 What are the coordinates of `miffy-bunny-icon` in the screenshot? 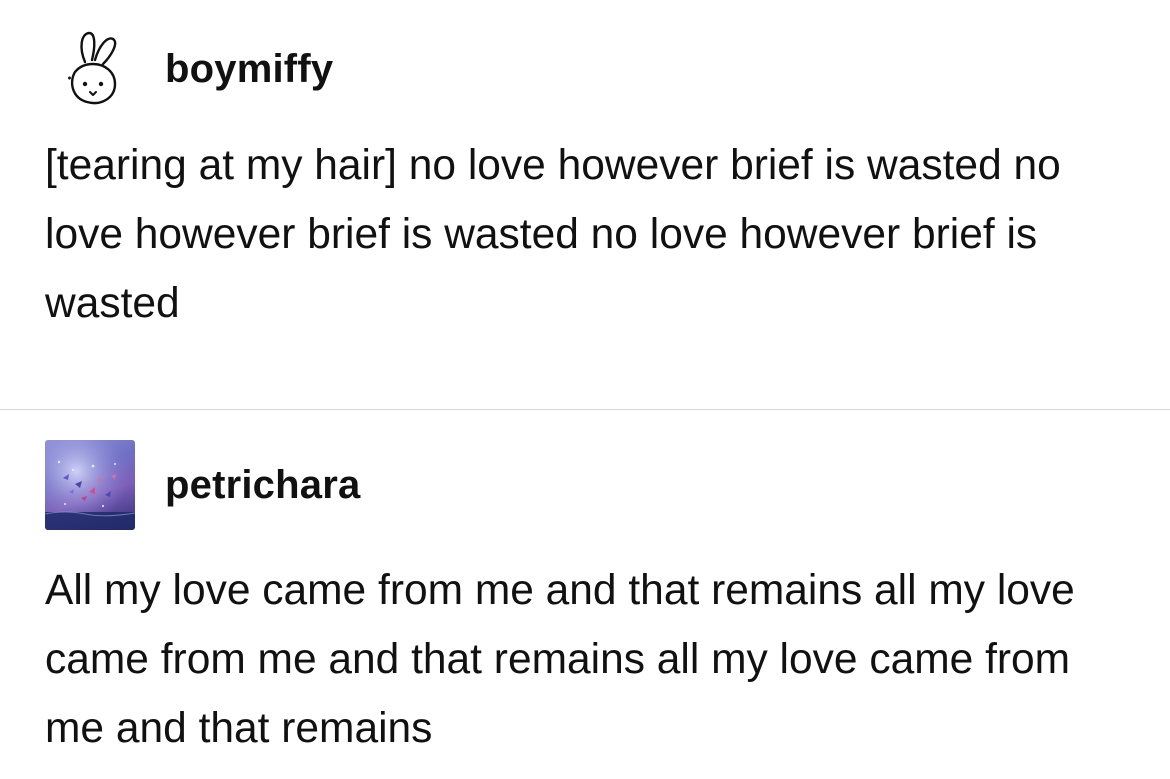 It's located at (90, 69).